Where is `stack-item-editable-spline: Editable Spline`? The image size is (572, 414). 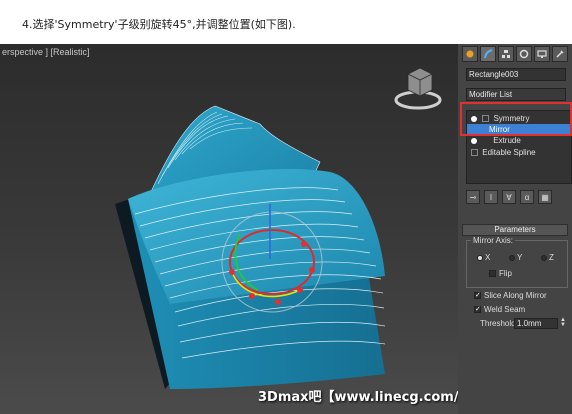
stack-item-editable-spline: Editable Spline is located at coordinates (519, 152).